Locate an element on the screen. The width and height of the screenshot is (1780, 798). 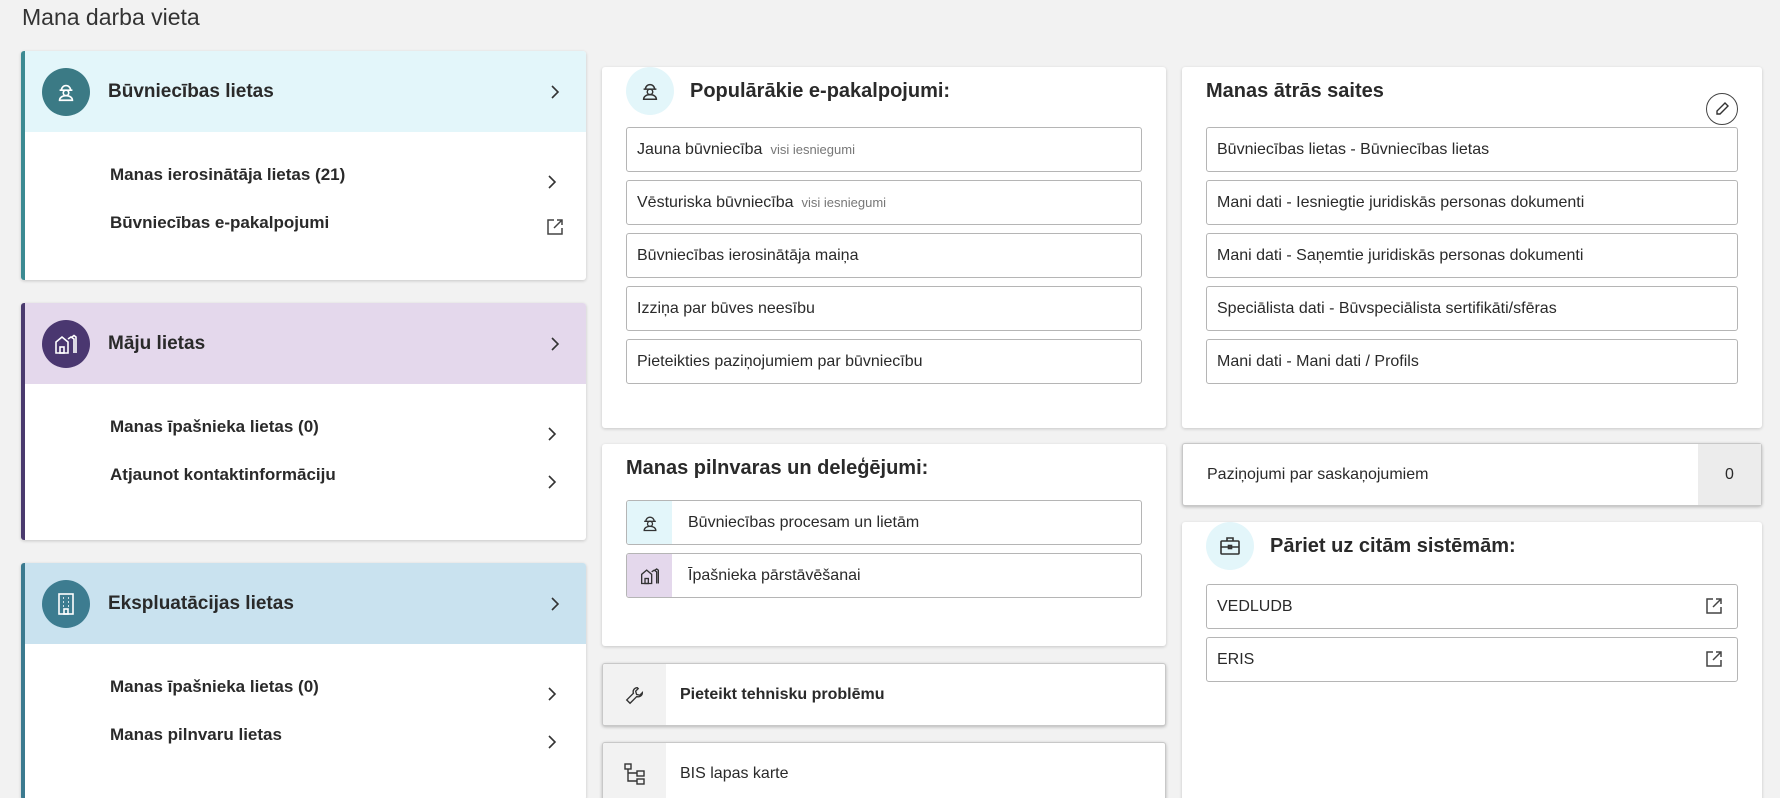
sitemap-icon is located at coordinates (634, 770).